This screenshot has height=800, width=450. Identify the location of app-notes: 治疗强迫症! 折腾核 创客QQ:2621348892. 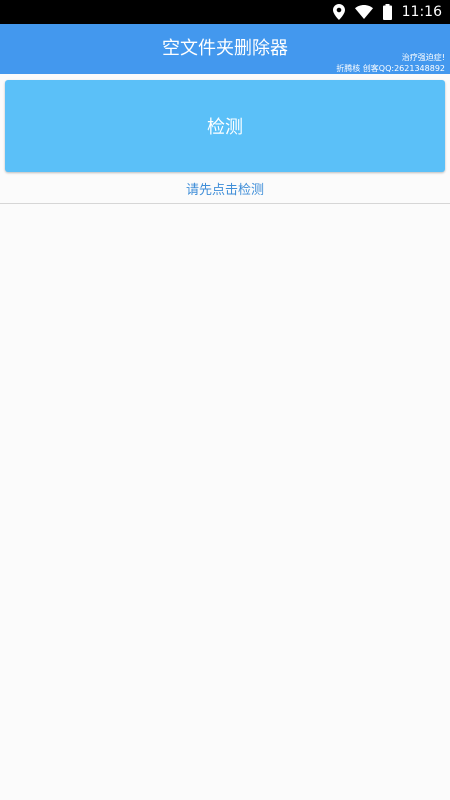
(390, 63).